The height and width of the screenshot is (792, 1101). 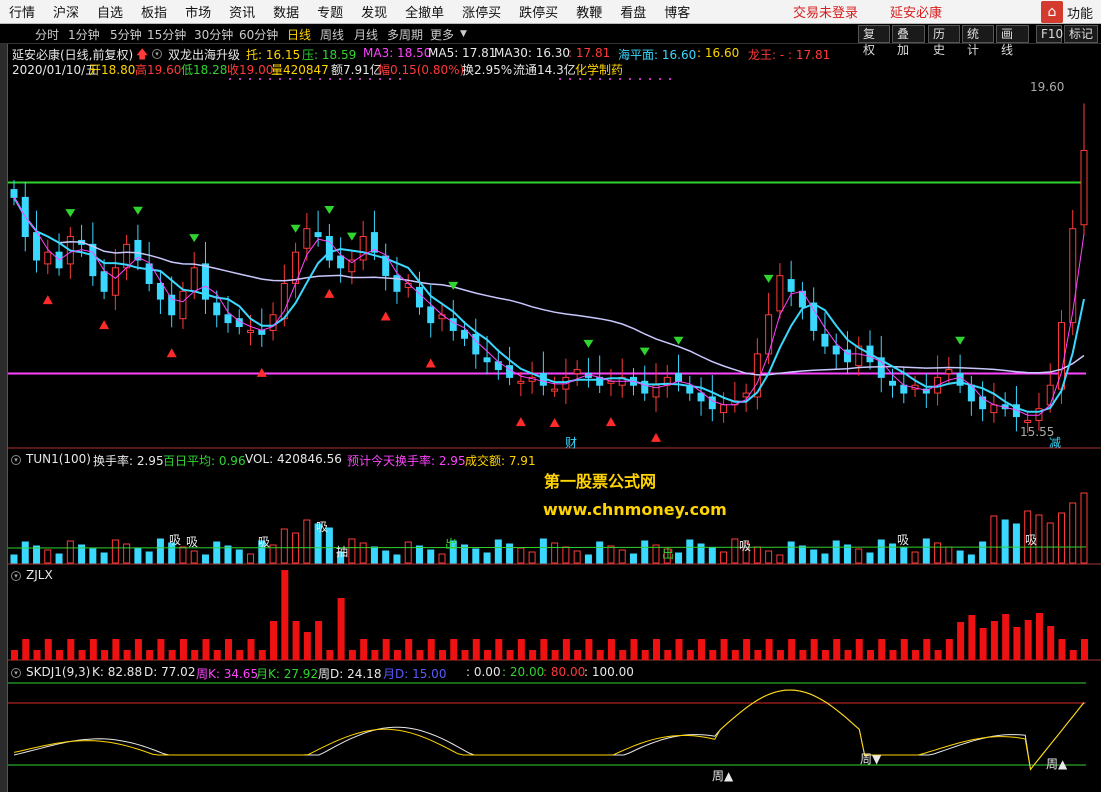 What do you see at coordinates (58, 459) in the screenshot?
I see `turnover-panel-title: TUN1(100)` at bounding box center [58, 459].